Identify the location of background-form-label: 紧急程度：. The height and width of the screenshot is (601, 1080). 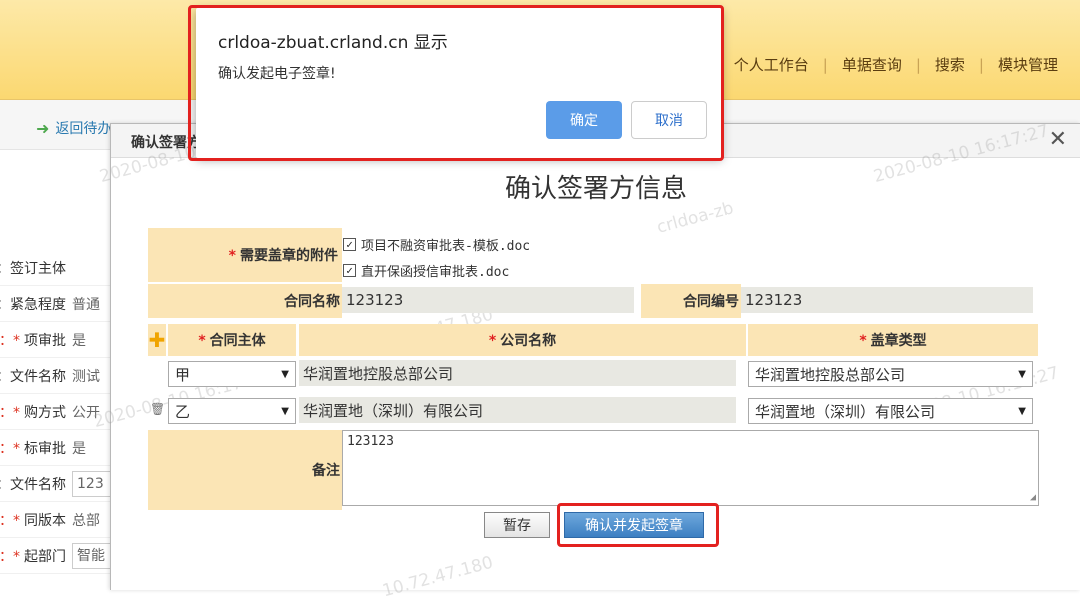
(33, 304).